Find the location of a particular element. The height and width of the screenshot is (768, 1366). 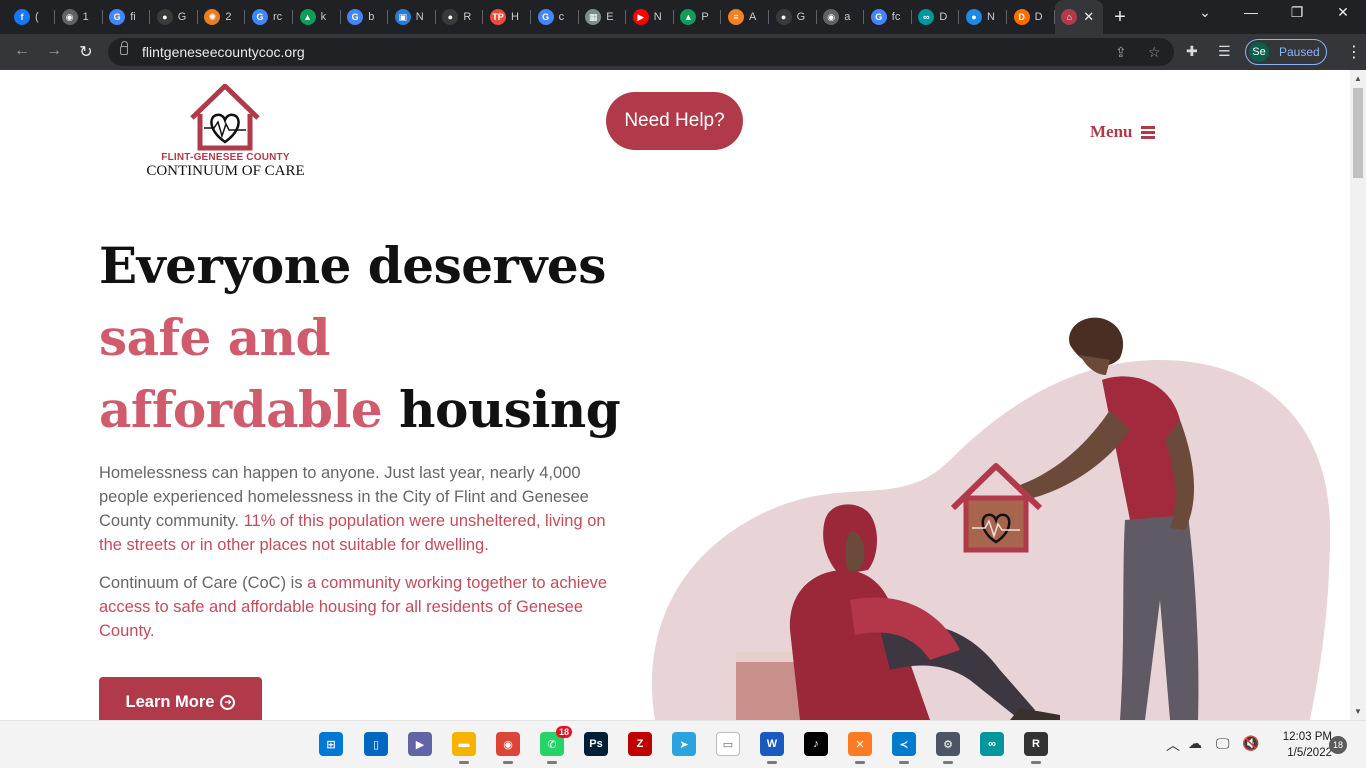

page-scrollbar: ▲ ▼ is located at coordinates (1358, 395).